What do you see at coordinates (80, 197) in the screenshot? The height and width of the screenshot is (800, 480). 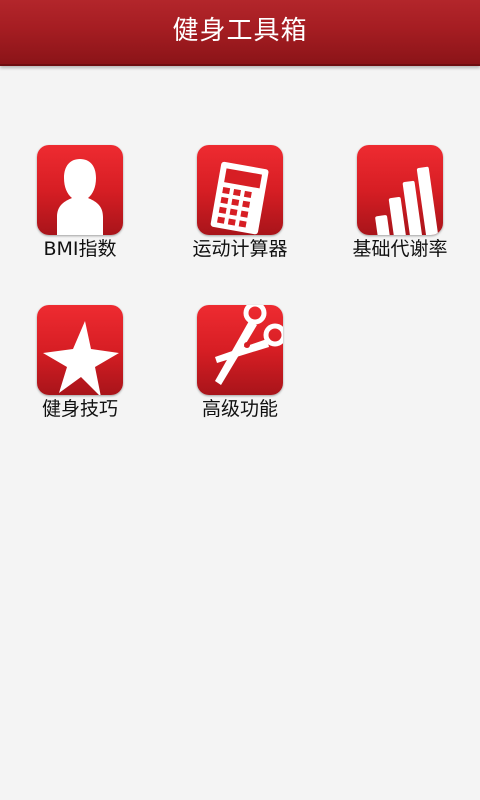 I see `person-silhouette-icon` at bounding box center [80, 197].